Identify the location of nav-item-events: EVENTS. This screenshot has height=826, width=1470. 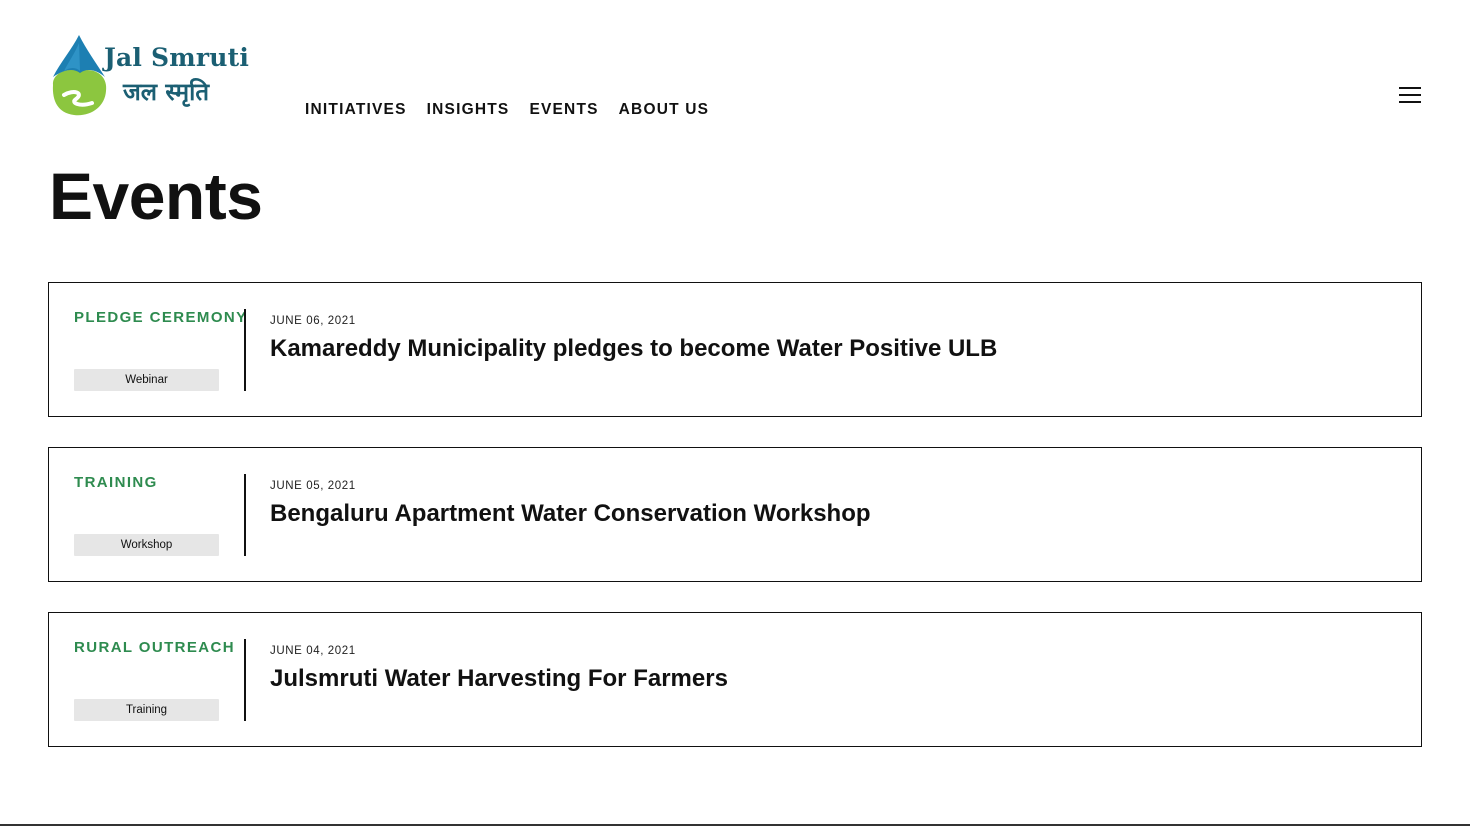
(563, 110).